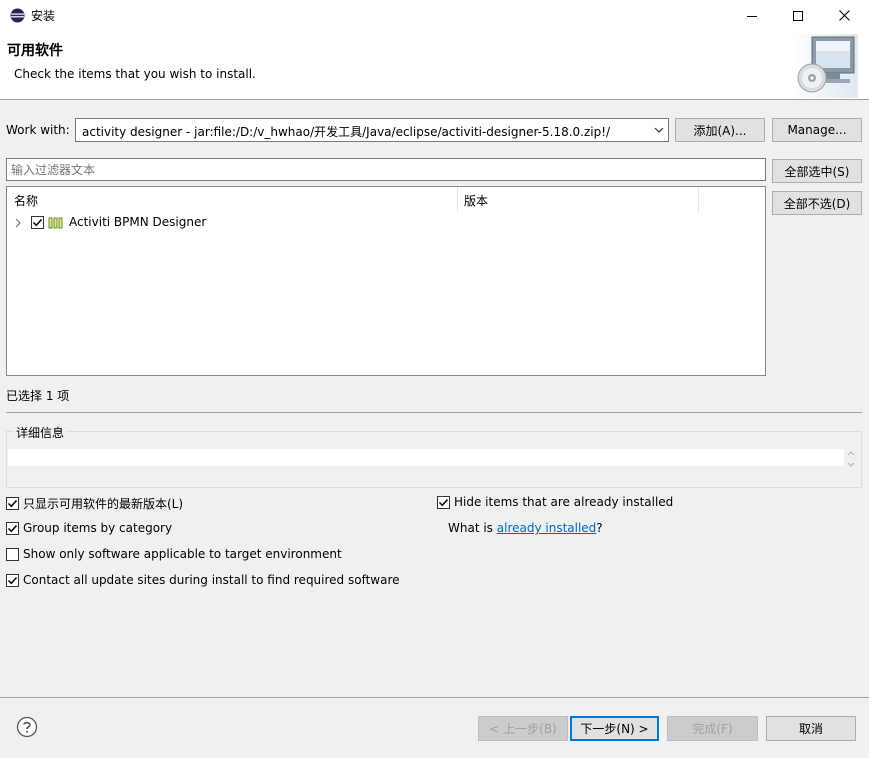 The height and width of the screenshot is (758, 869). Describe the element at coordinates (38, 396) in the screenshot. I see `selection-status: 已选择 1 项` at that location.